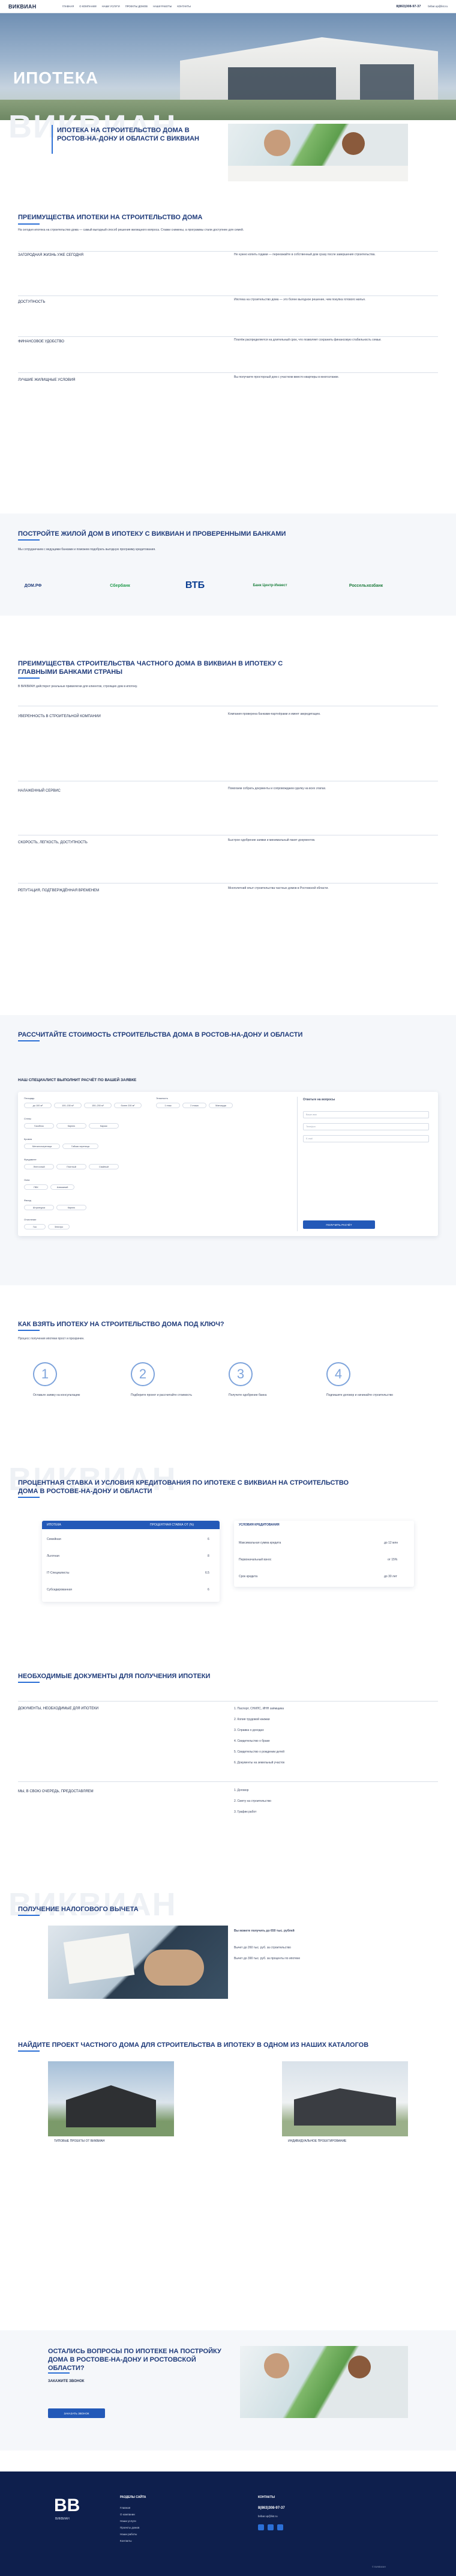 This screenshot has width=456, height=2576. What do you see at coordinates (318, 173) in the screenshot?
I see `desk` at bounding box center [318, 173].